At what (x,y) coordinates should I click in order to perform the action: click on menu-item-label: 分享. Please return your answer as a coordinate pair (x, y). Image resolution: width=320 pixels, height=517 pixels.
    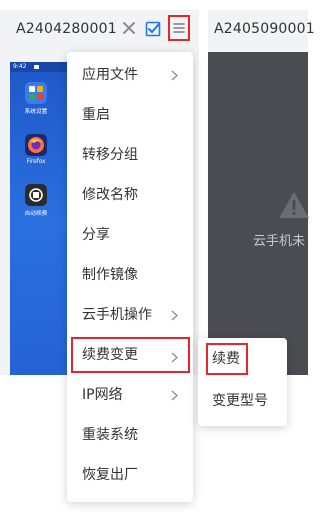
    Looking at the image, I should click on (96, 235).